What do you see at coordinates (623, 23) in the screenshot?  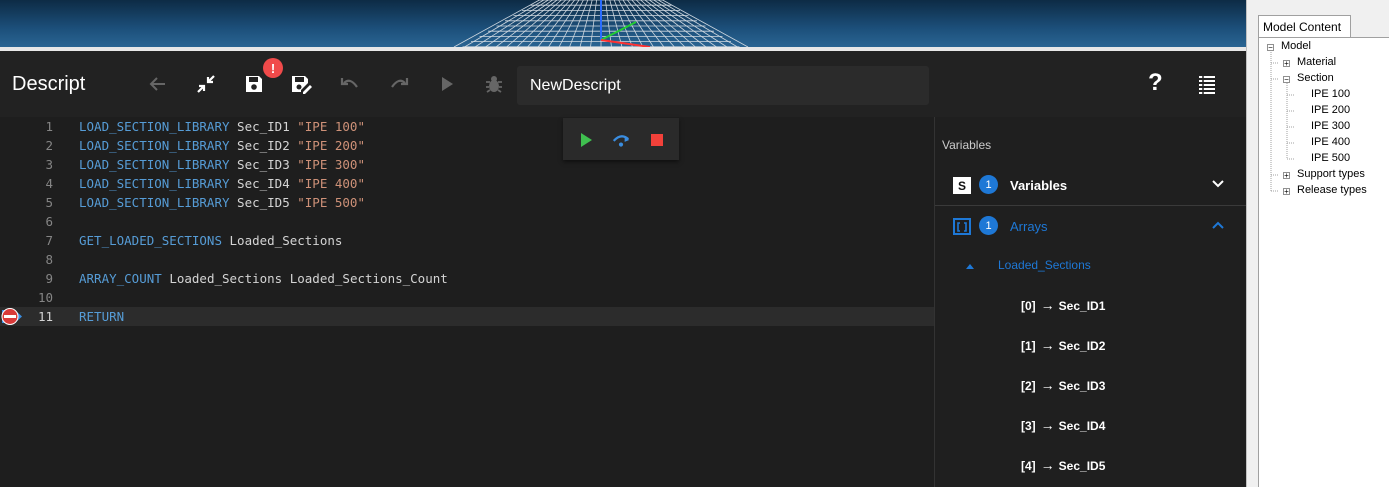 I see `3d-viewport` at bounding box center [623, 23].